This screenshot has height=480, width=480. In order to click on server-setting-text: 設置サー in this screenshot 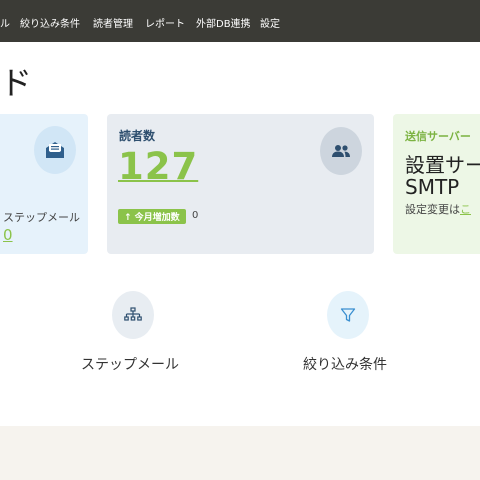, I will do `click(442, 165)`.